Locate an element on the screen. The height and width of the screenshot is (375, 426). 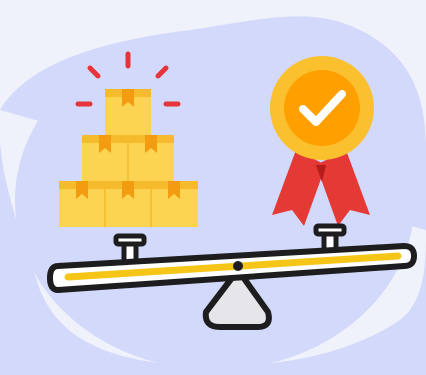
box-top is located at coordinates (128, 112).